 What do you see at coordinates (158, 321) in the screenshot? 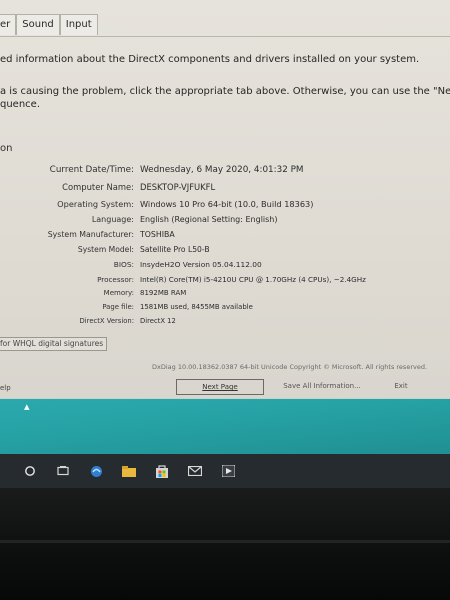
I see `info-value: DirectX 12` at bounding box center [158, 321].